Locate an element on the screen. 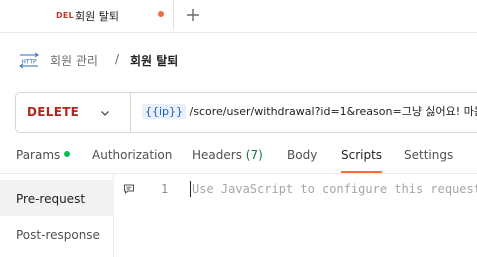 The image size is (477, 257). tab-authorization: Authorization is located at coordinates (132, 160).